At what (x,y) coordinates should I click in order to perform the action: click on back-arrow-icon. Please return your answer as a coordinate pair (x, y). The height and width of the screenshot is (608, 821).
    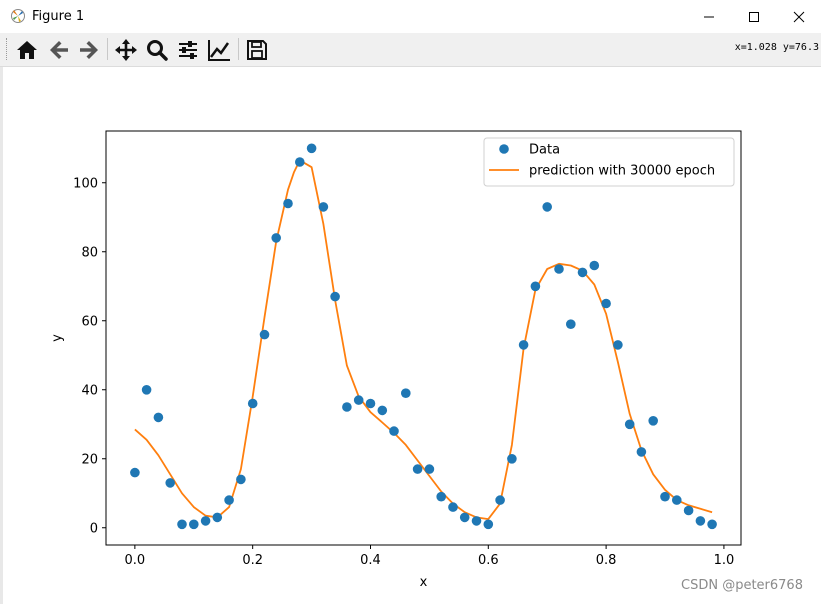
    Looking at the image, I should click on (59, 50).